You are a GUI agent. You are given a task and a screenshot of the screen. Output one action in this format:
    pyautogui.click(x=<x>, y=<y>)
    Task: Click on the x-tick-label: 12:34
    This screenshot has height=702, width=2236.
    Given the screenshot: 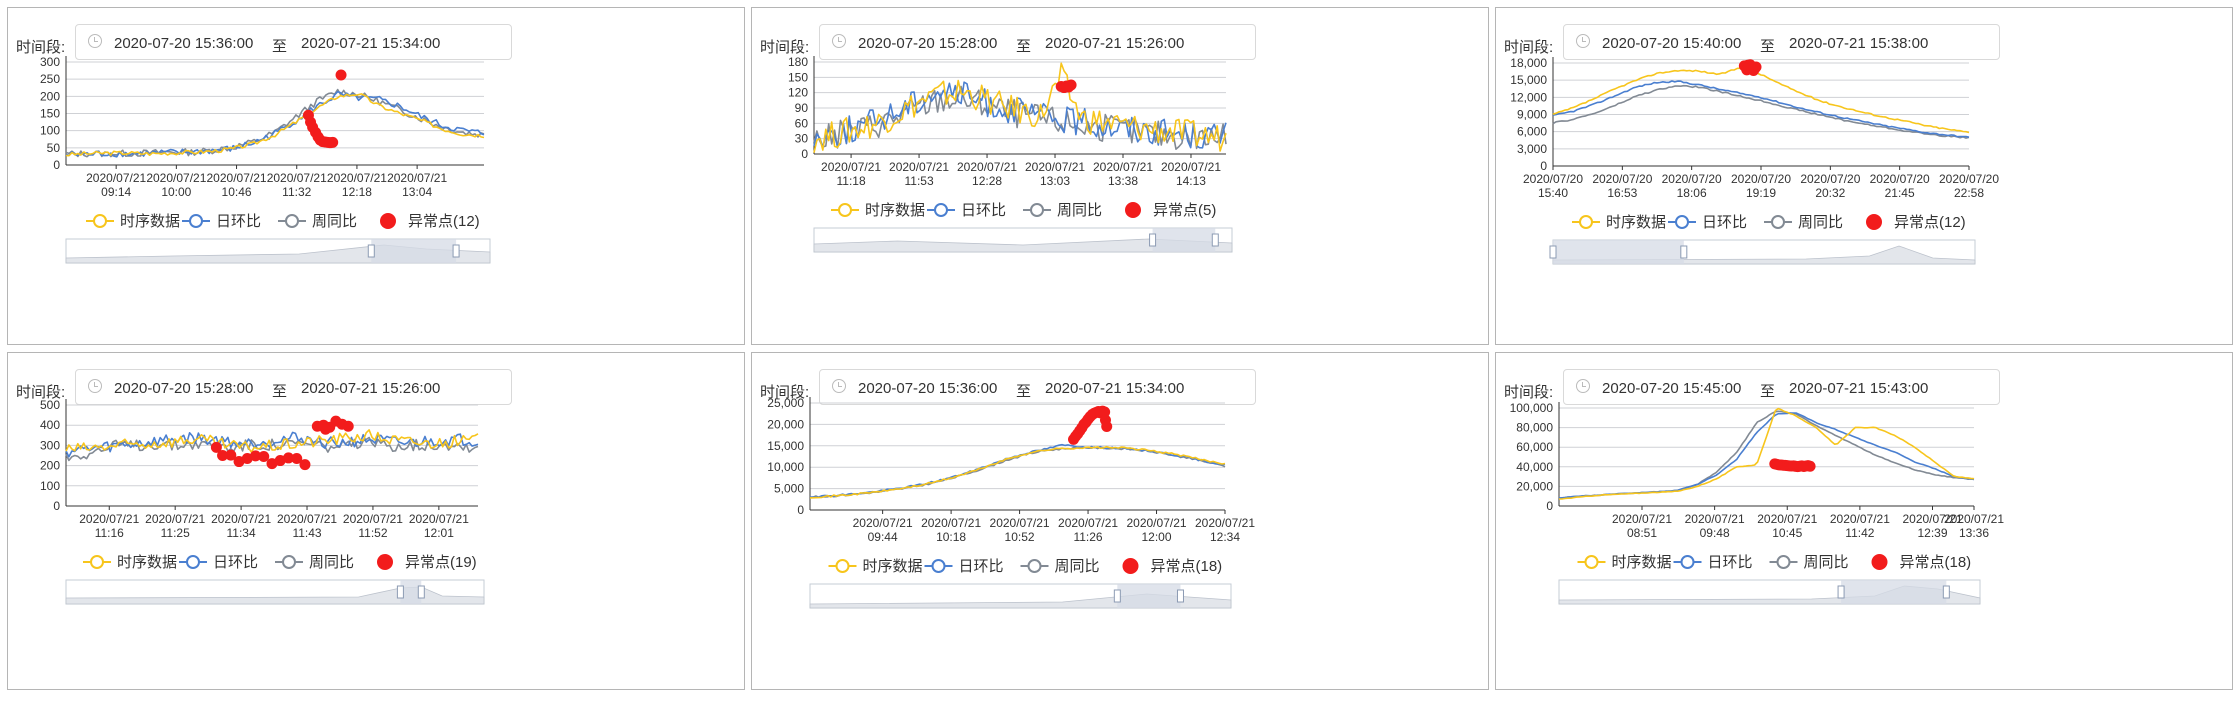 What is the action you would take?
    pyautogui.click(x=1225, y=537)
    